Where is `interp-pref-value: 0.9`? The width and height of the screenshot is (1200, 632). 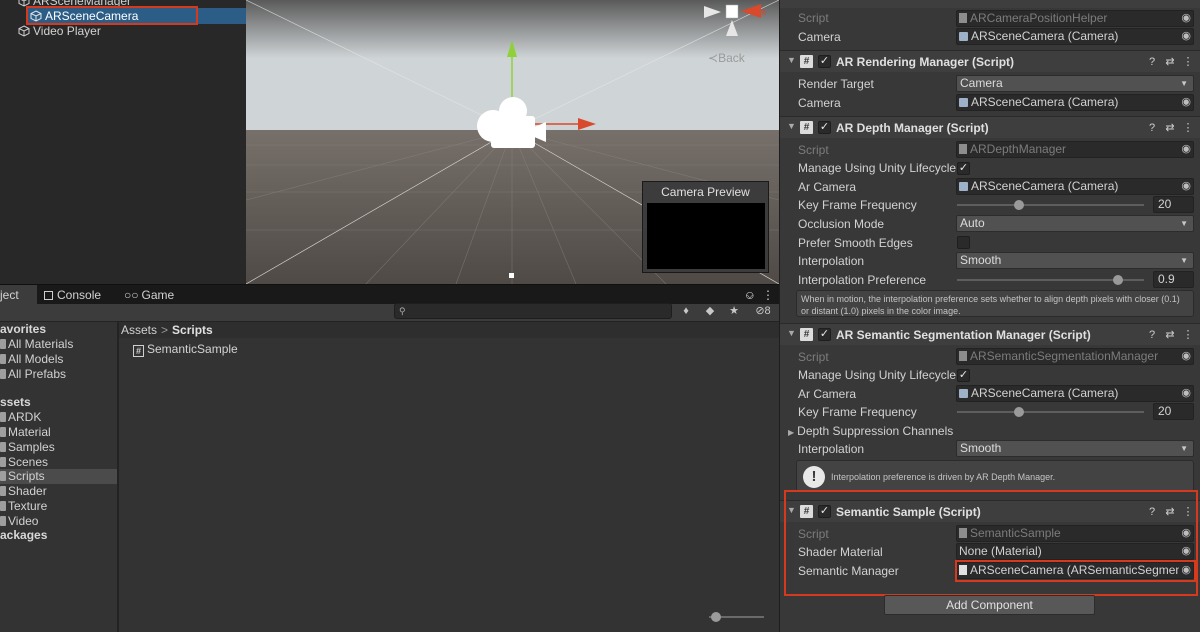
interp-pref-value: 0.9 is located at coordinates (1173, 279).